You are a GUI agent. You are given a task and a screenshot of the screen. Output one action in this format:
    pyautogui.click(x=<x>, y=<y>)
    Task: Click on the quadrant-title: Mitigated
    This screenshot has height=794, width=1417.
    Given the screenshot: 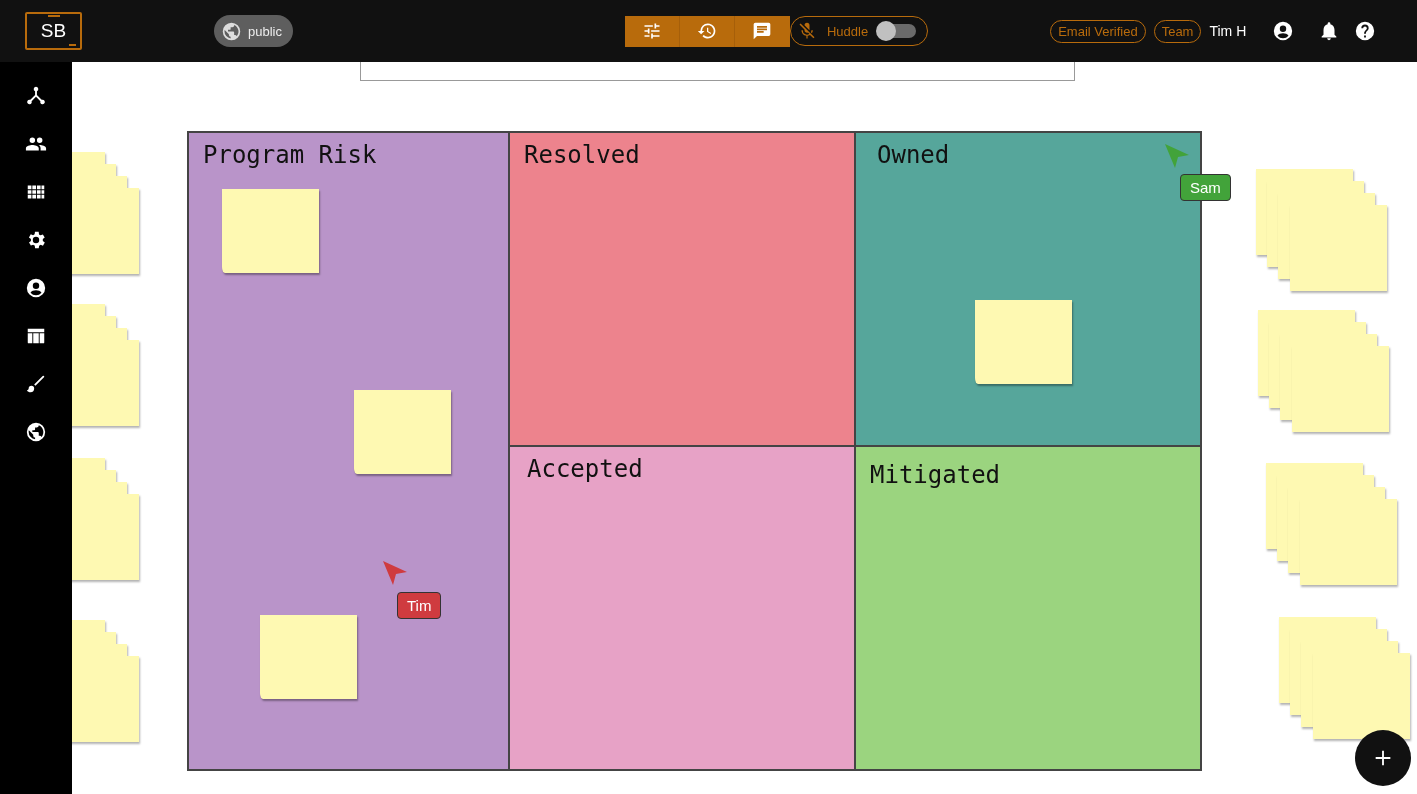 What is the action you would take?
    pyautogui.click(x=935, y=475)
    